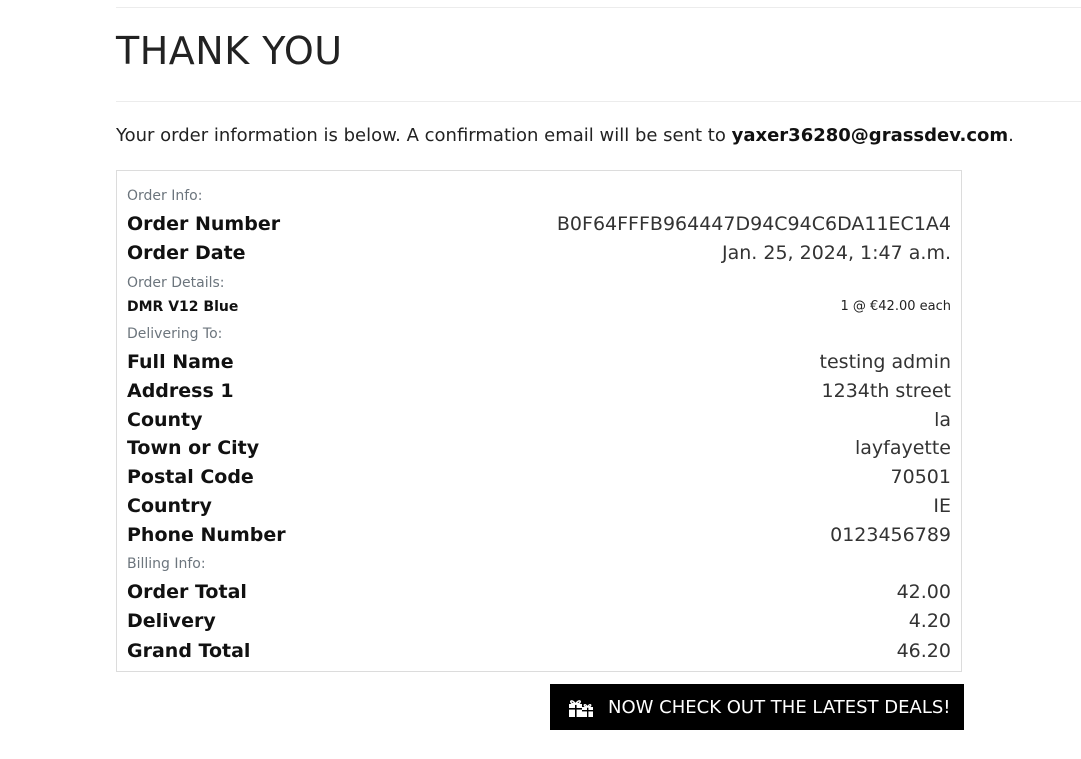  What do you see at coordinates (929, 621) in the screenshot?
I see `delivery-value: 4.20` at bounding box center [929, 621].